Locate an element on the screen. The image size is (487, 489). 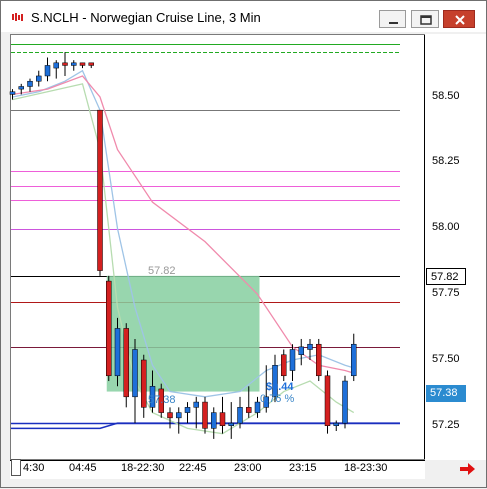
profit-percent-label: 0.76 % is located at coordinates (277, 399).